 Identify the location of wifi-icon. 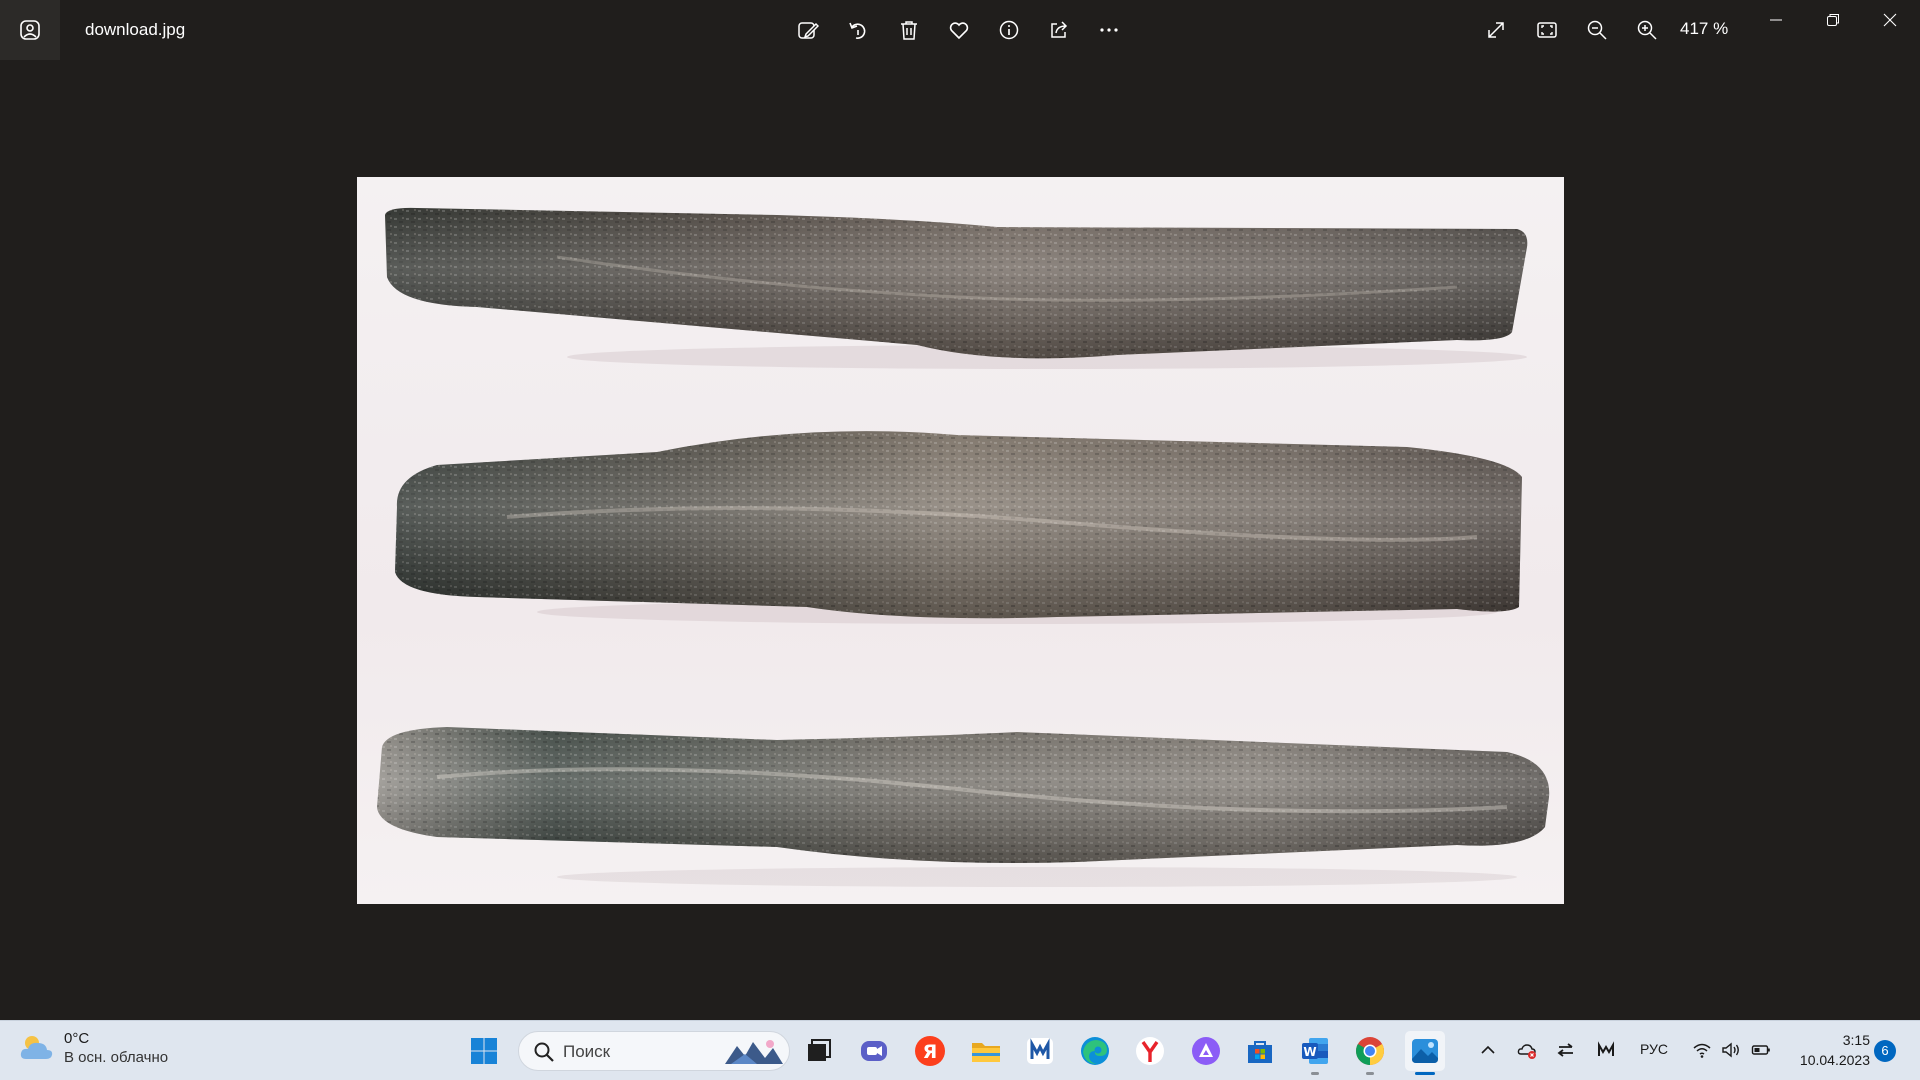
(1702, 1050).